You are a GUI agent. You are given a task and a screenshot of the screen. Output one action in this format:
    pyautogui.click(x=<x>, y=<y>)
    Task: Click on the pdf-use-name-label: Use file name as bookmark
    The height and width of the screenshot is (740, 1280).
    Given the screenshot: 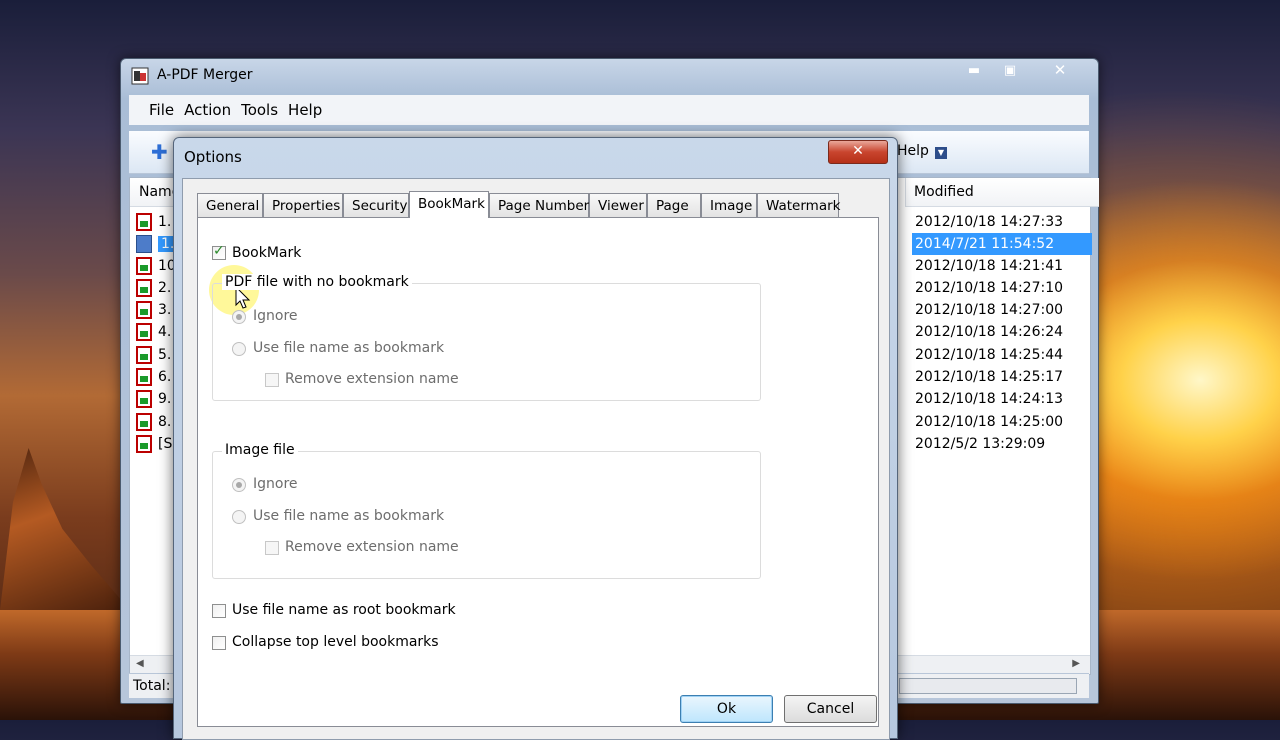 What is the action you would take?
    pyautogui.click(x=348, y=348)
    